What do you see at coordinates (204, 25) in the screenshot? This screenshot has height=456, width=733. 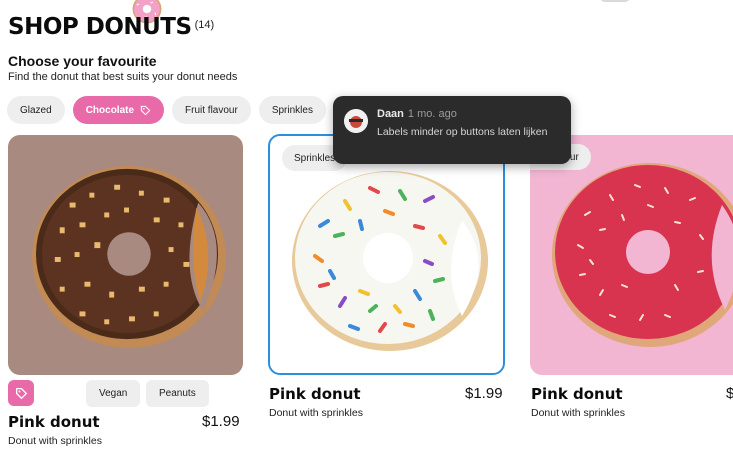 I see `product-count: (14)` at bounding box center [204, 25].